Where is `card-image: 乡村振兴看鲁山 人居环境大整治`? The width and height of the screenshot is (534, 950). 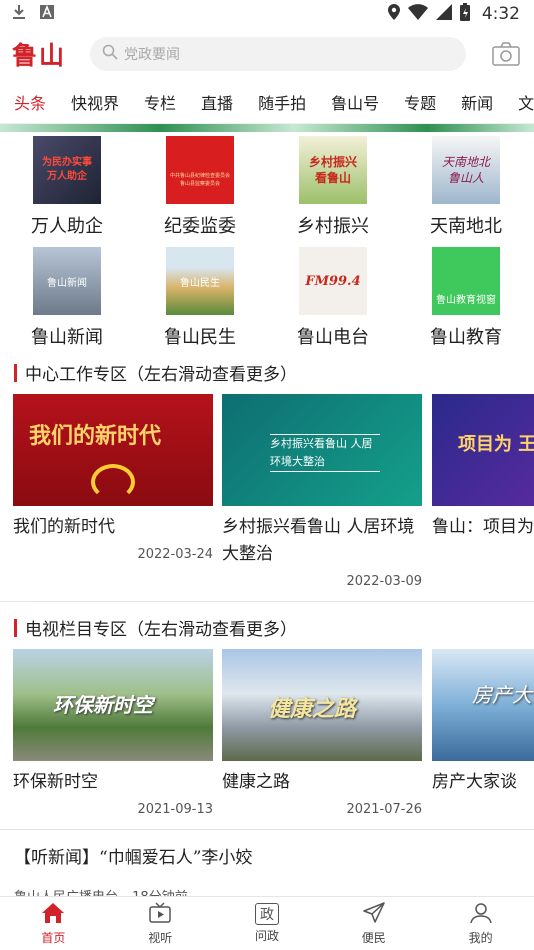 card-image: 乡村振兴看鲁山 人居环境大整治 is located at coordinates (322, 450).